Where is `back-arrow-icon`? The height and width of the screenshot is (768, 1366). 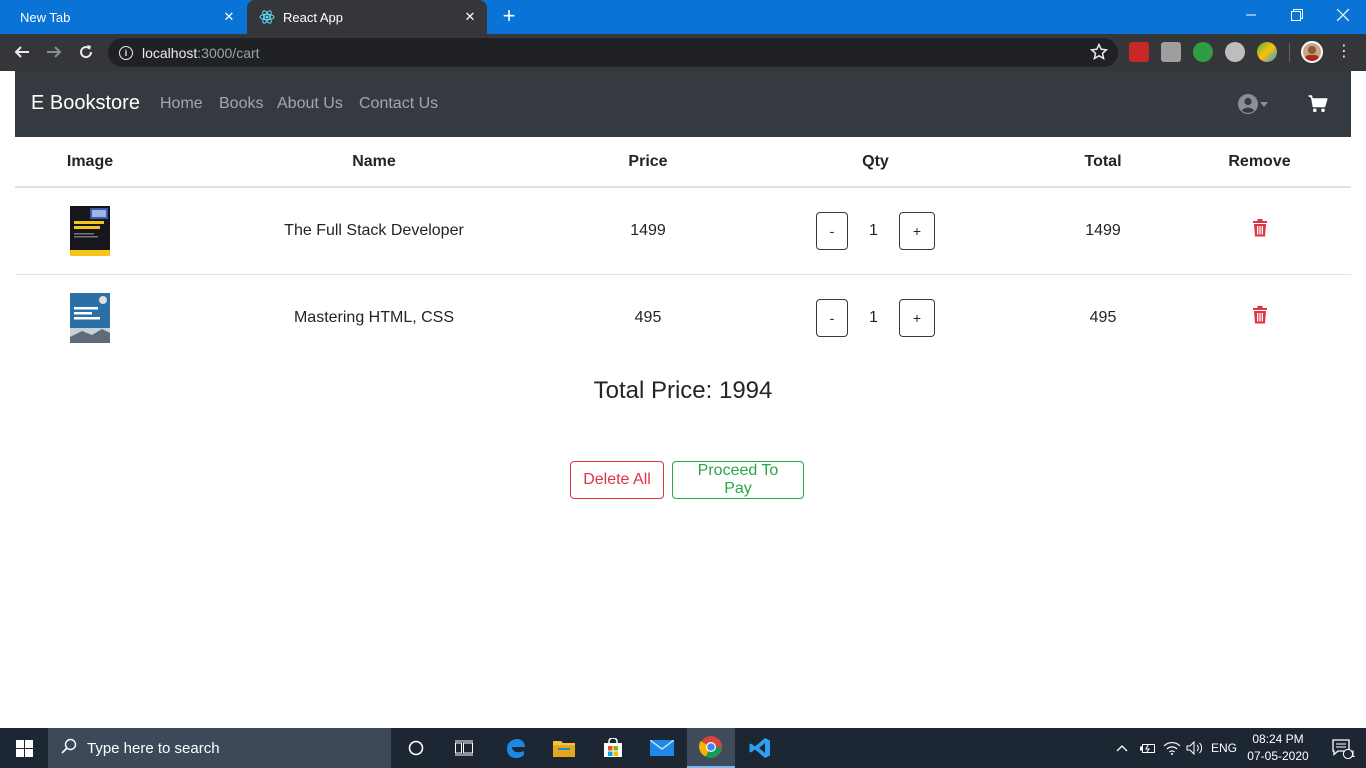 back-arrow-icon is located at coordinates (22, 52).